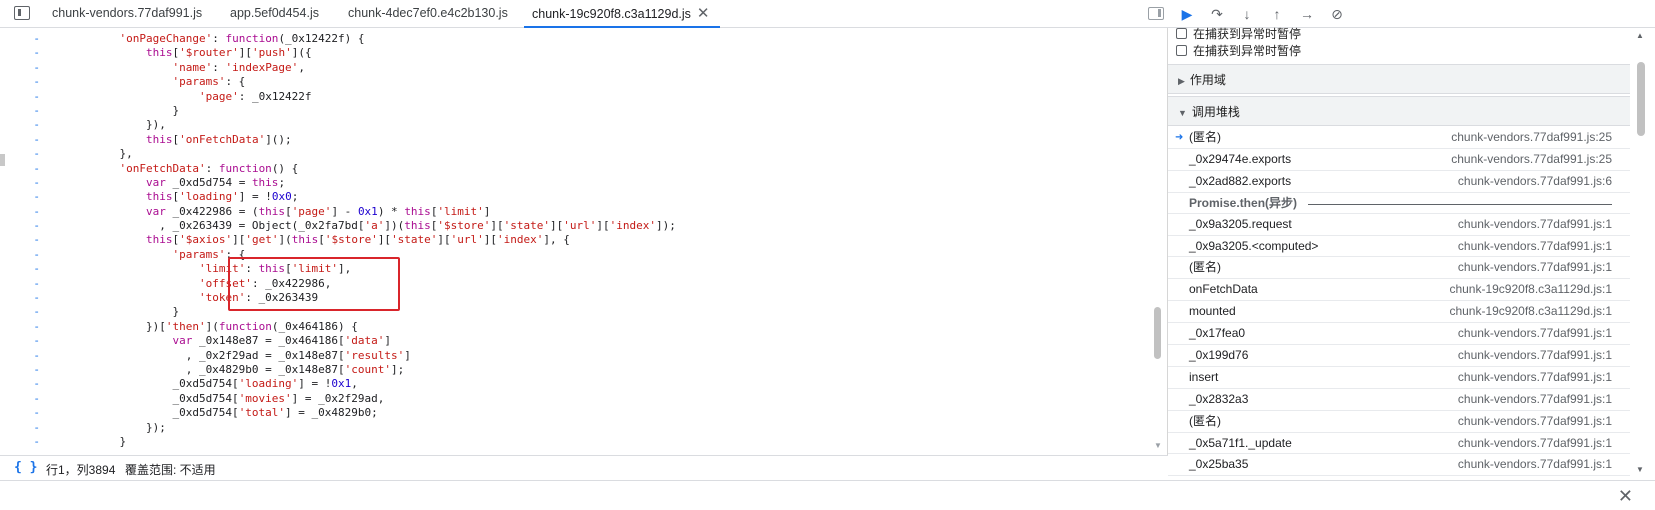 The height and width of the screenshot is (510, 1655). What do you see at coordinates (1640, 469) in the screenshot?
I see `debugger-scroll-down-icon: ▼` at bounding box center [1640, 469].